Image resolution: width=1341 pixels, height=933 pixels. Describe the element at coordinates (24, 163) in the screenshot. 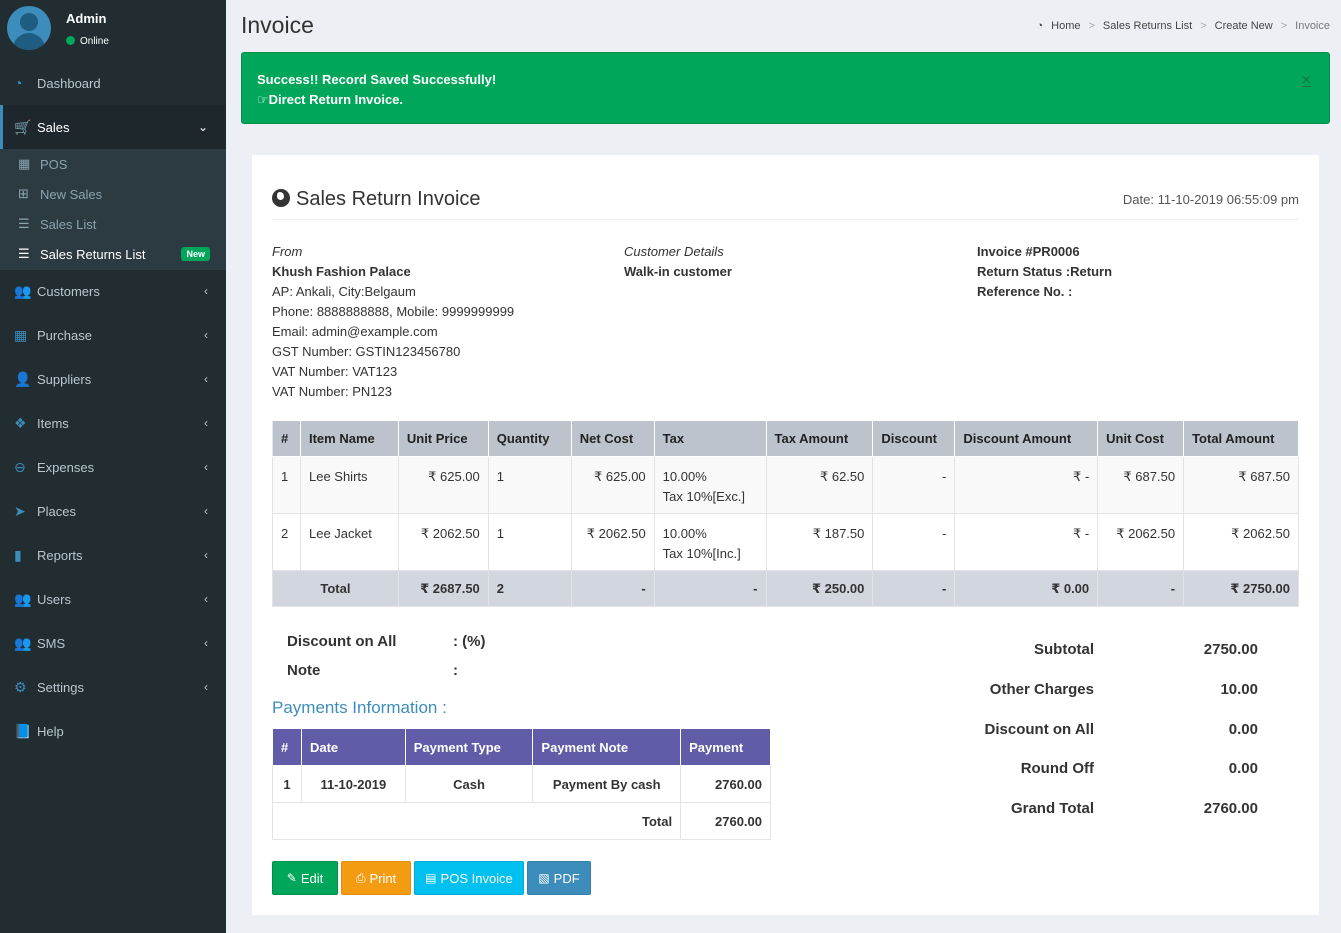

I see `calculator-icon: ▦` at that location.